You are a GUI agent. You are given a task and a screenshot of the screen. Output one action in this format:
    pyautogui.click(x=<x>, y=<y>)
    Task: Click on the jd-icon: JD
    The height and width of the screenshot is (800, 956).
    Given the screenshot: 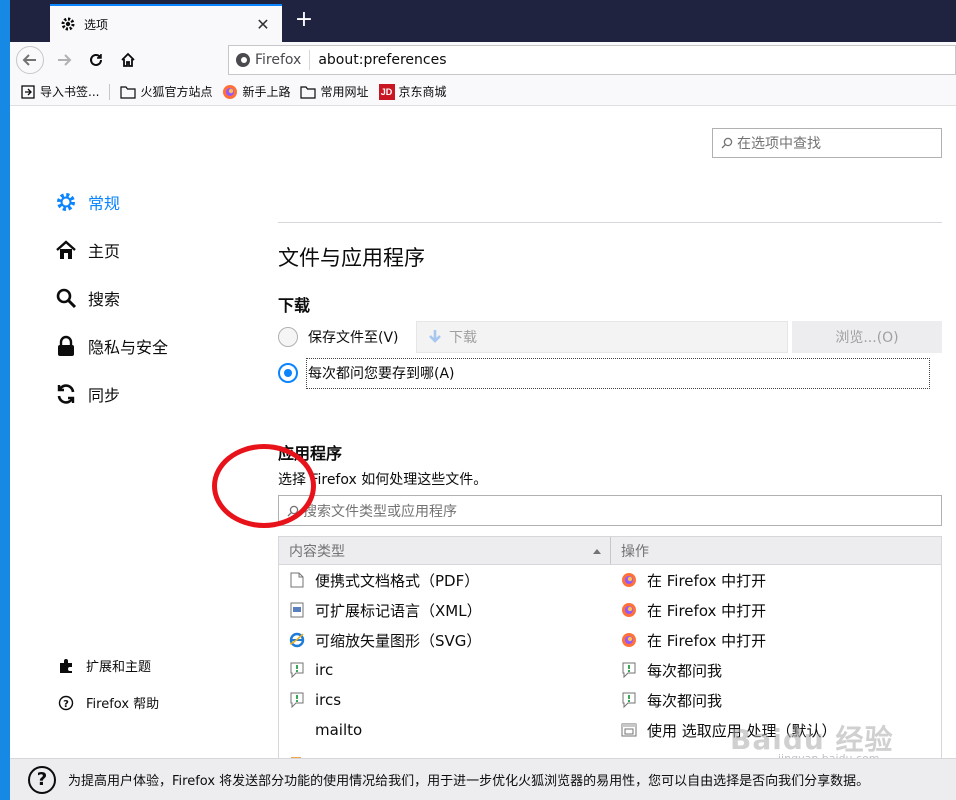 What is the action you would take?
    pyautogui.click(x=386, y=91)
    